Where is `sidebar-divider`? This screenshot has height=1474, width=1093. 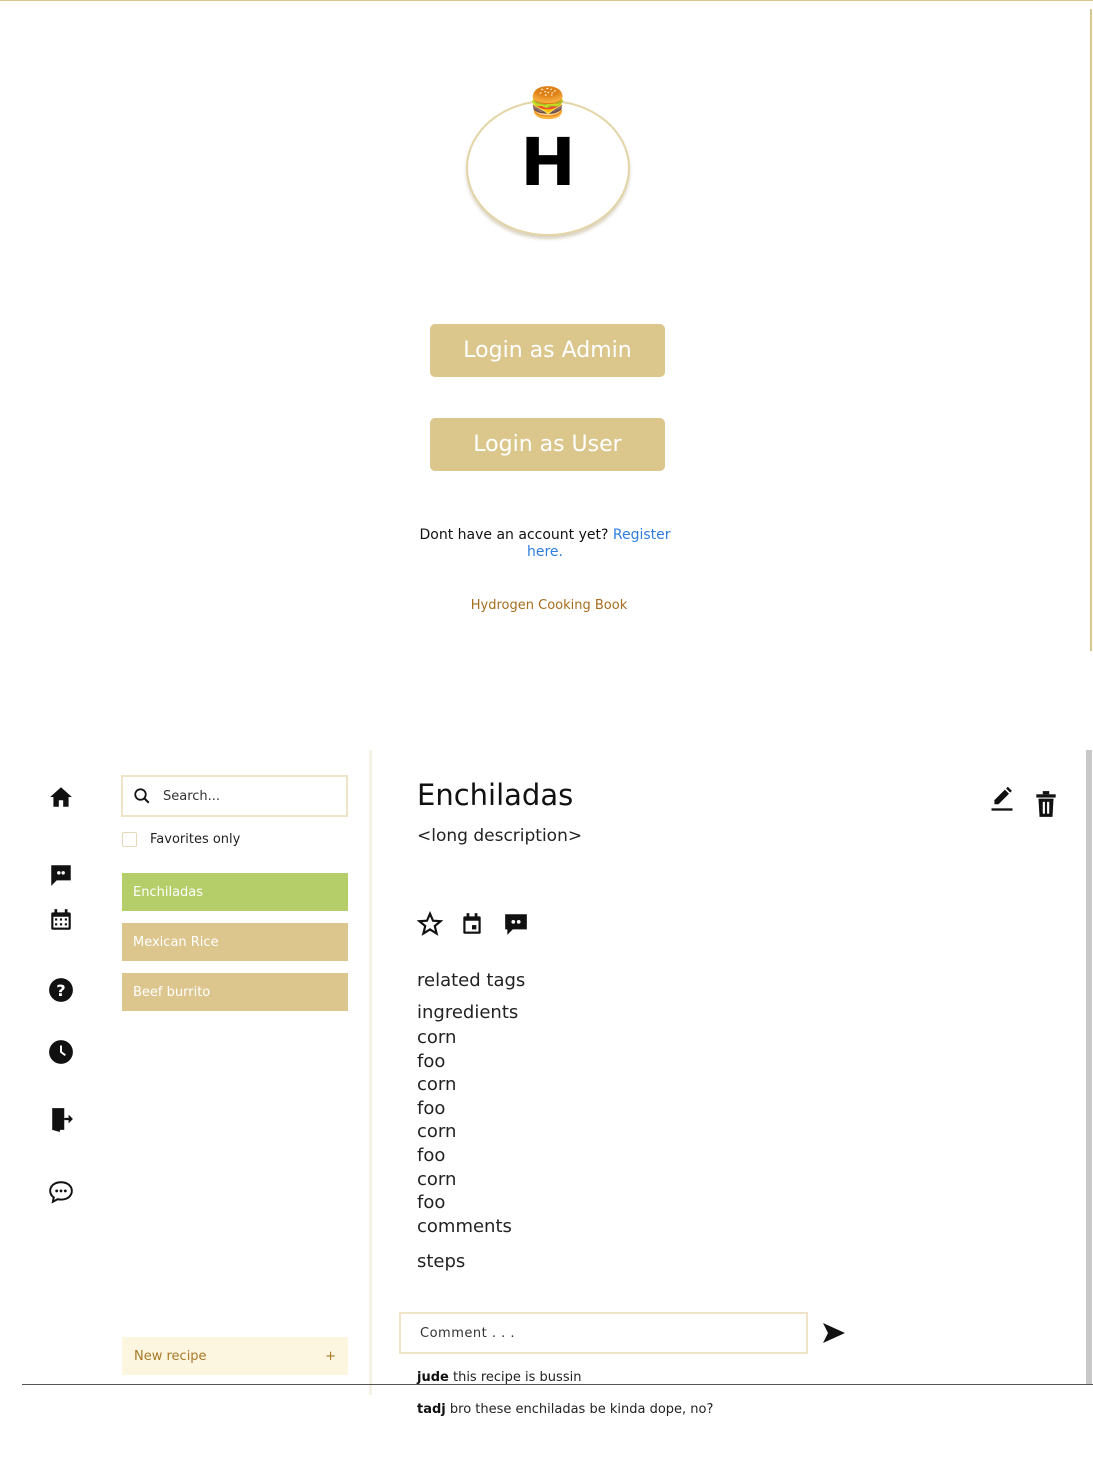
sidebar-divider is located at coordinates (370, 1072).